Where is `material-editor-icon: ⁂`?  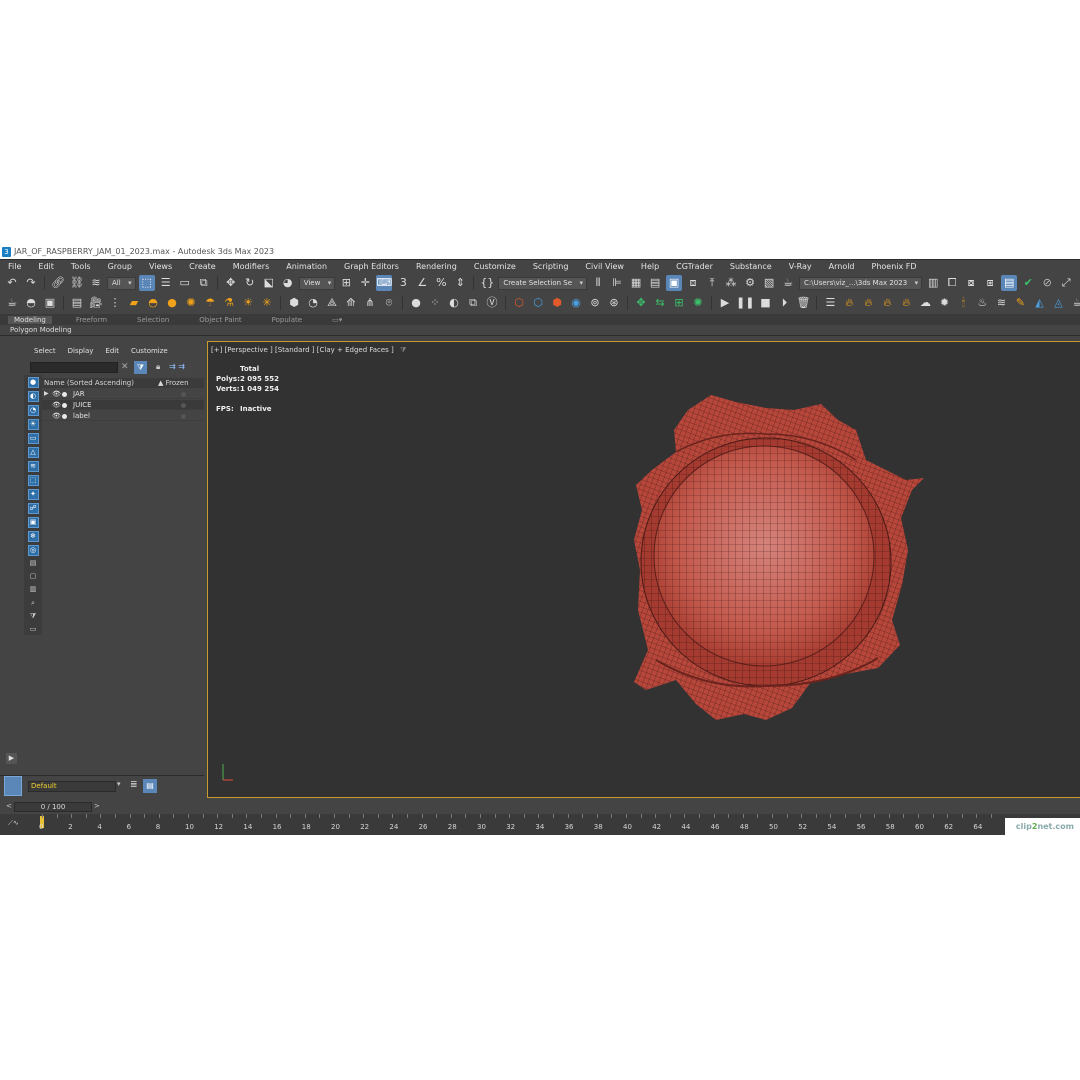
material-editor-icon: ⁂ is located at coordinates (731, 283).